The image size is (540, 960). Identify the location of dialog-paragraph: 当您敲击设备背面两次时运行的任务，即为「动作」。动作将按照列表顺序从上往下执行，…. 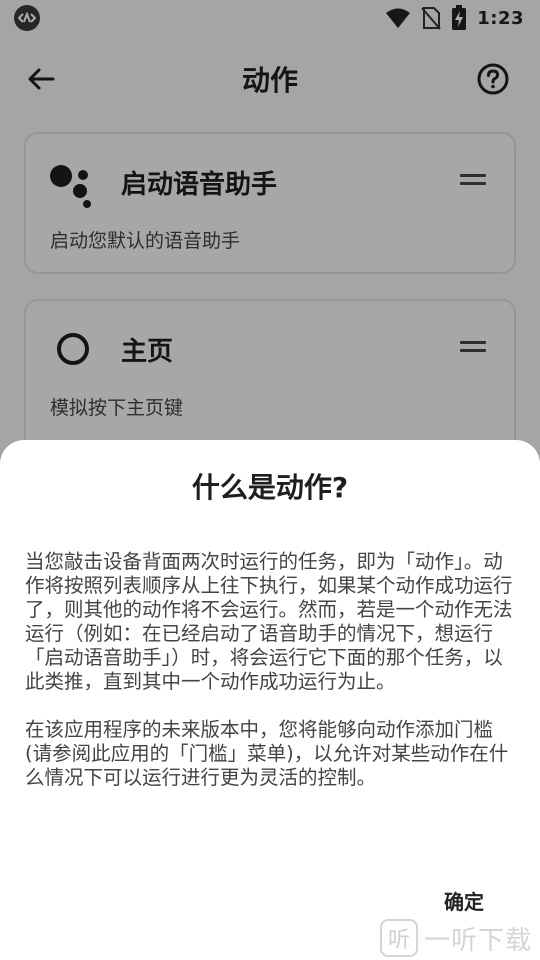
(269, 621).